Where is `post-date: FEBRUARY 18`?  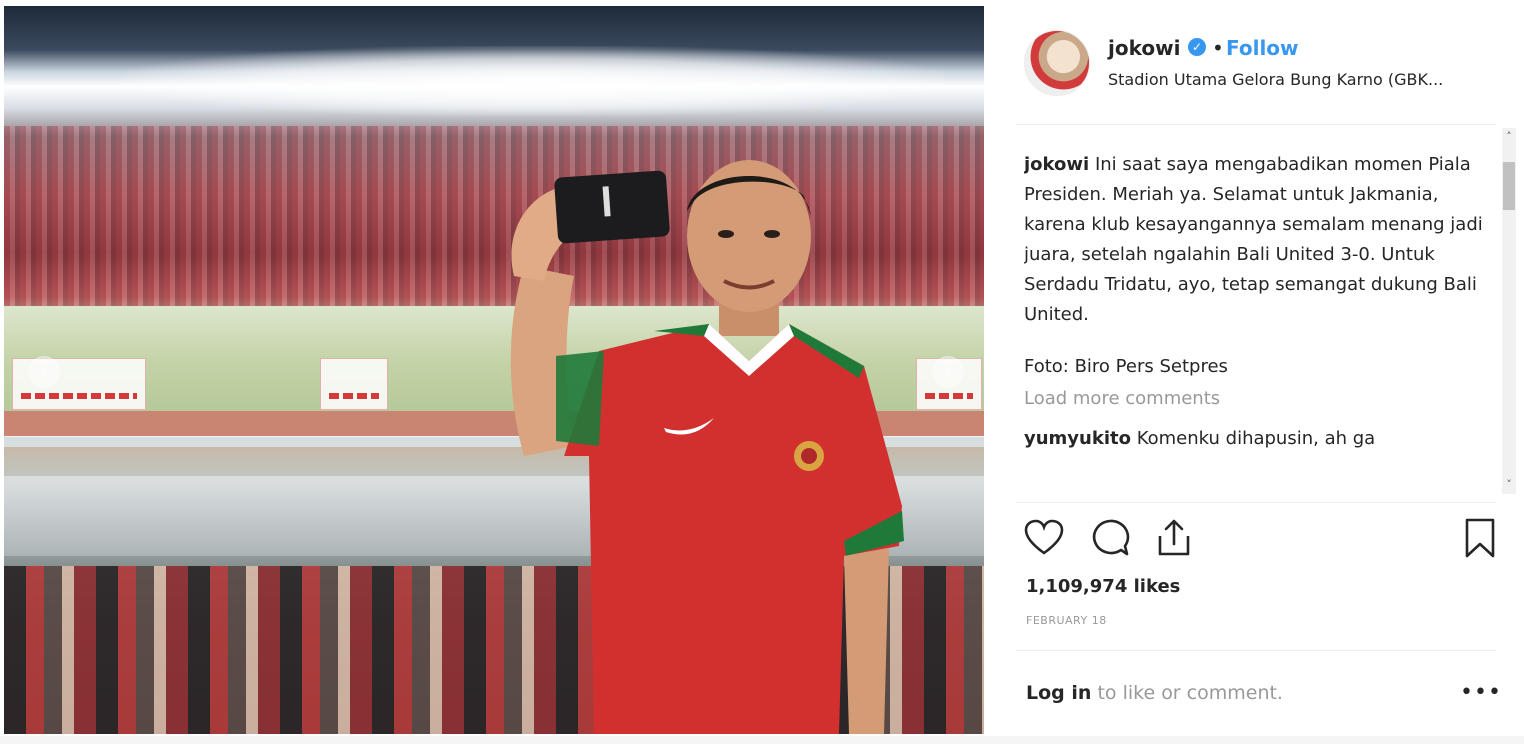 post-date: FEBRUARY 18 is located at coordinates (1066, 620).